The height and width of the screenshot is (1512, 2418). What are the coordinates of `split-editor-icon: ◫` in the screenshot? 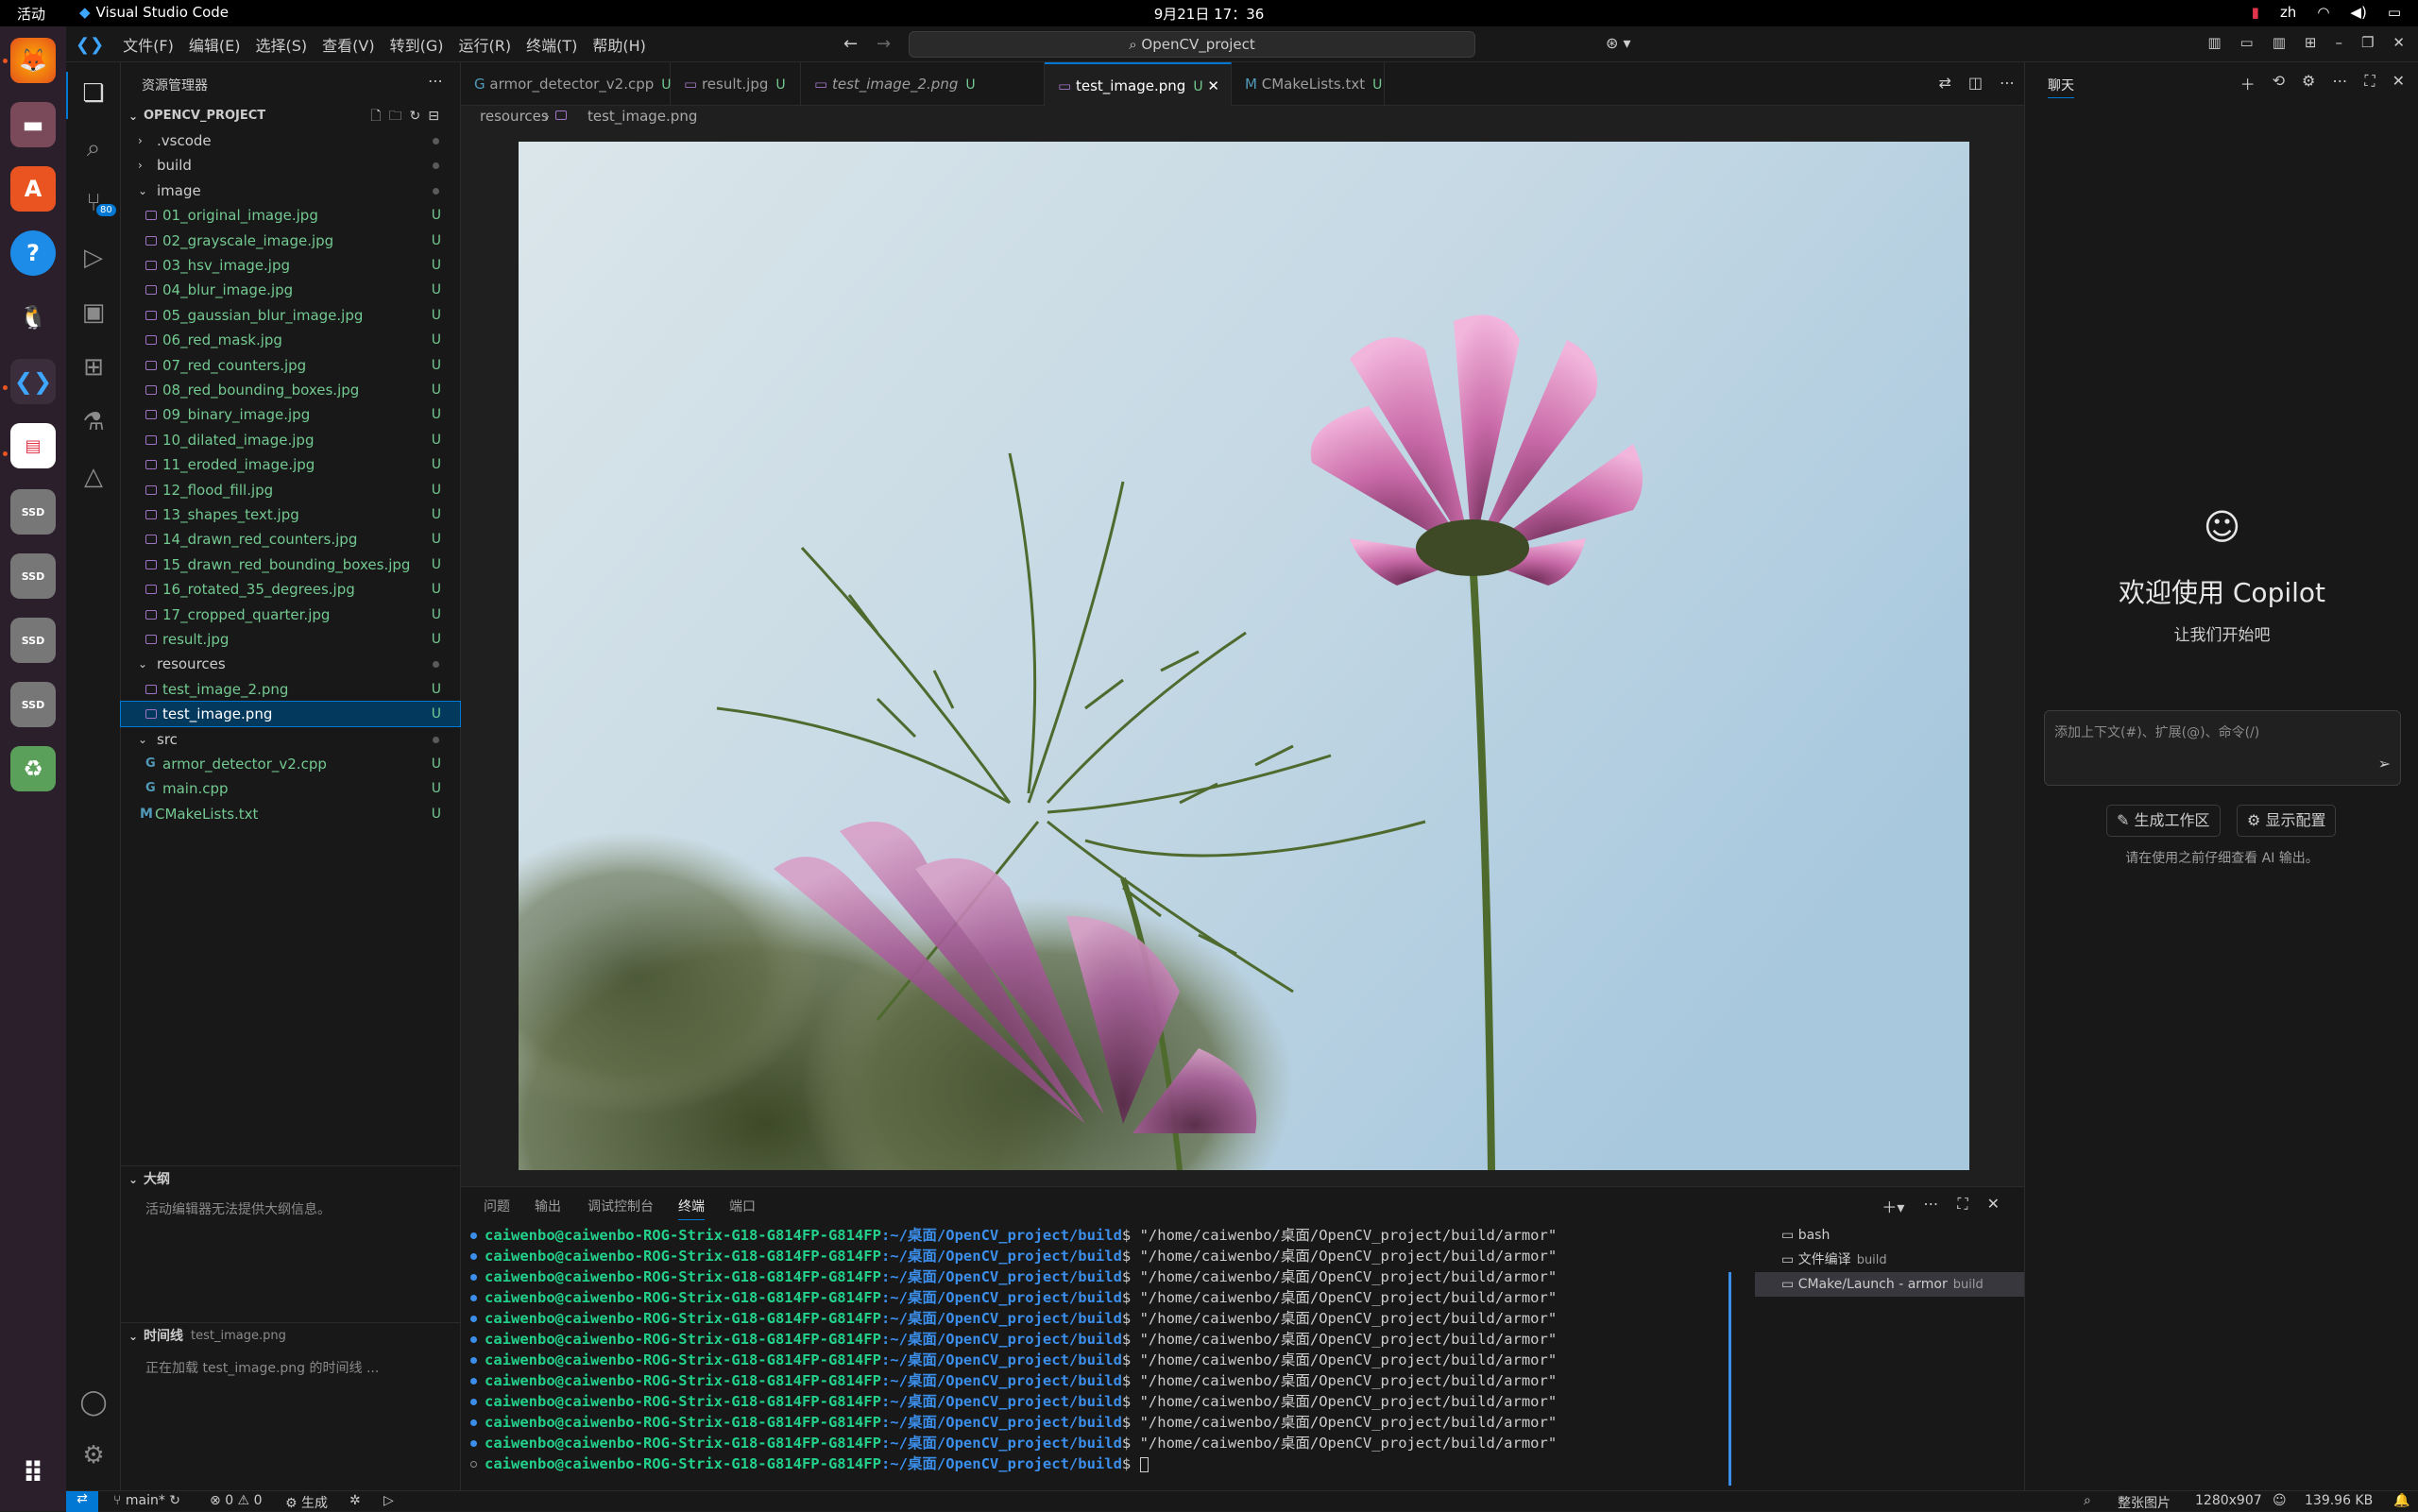 It's located at (1976, 83).